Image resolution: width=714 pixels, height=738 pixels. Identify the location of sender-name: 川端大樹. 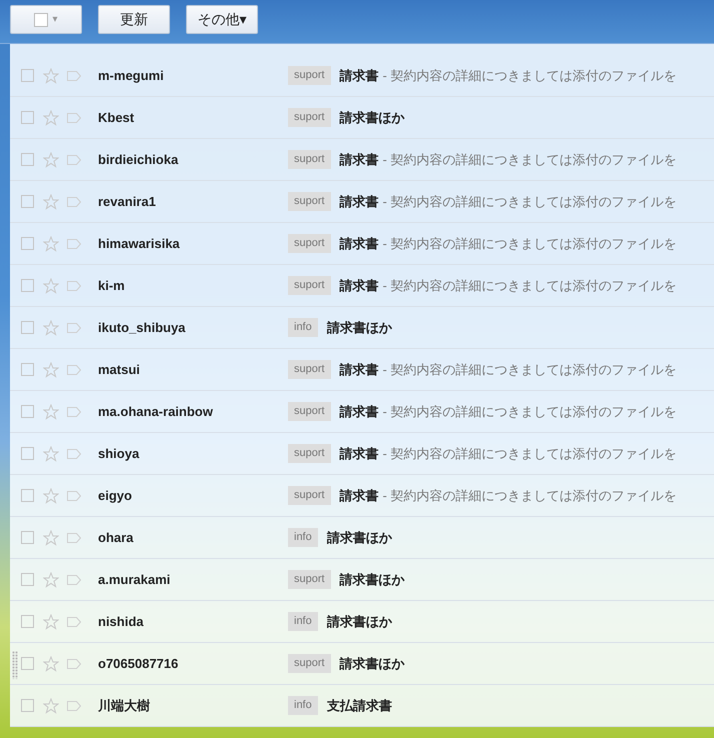
(124, 705).